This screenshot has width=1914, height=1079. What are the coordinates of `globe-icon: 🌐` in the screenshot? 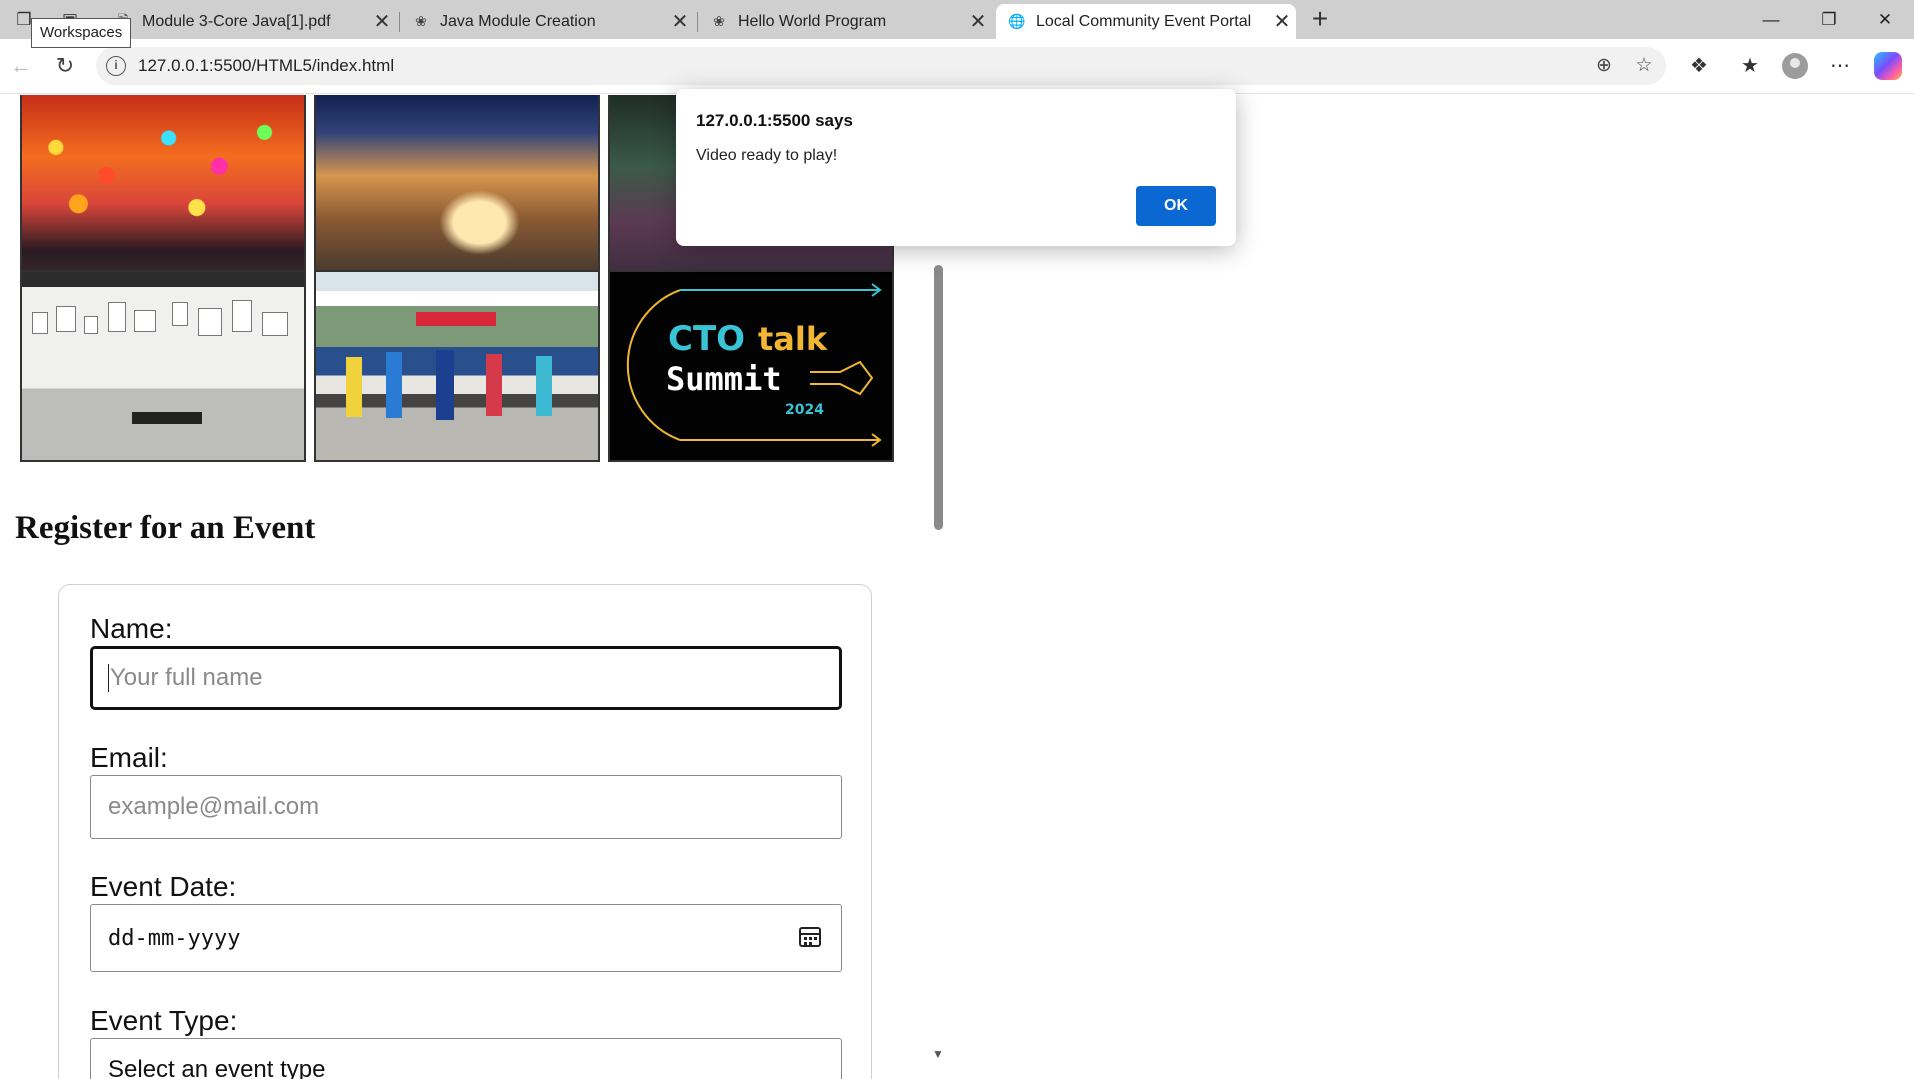 It's located at (1017, 21).